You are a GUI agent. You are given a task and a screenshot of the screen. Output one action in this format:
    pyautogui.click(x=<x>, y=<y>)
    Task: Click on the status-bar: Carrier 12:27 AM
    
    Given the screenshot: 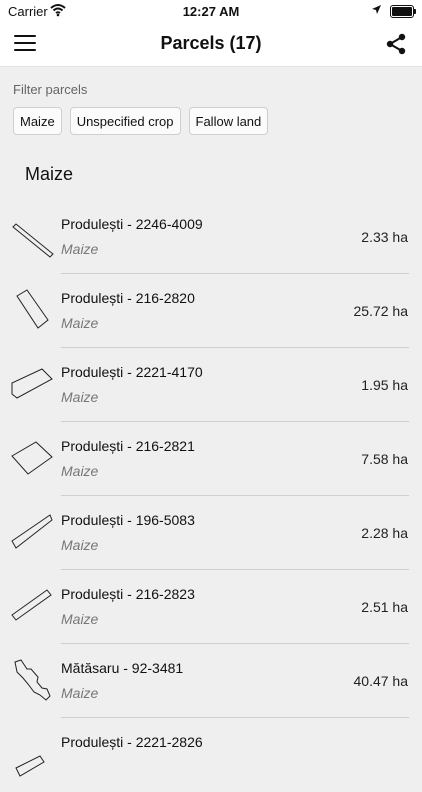 What is the action you would take?
    pyautogui.click(x=211, y=11)
    